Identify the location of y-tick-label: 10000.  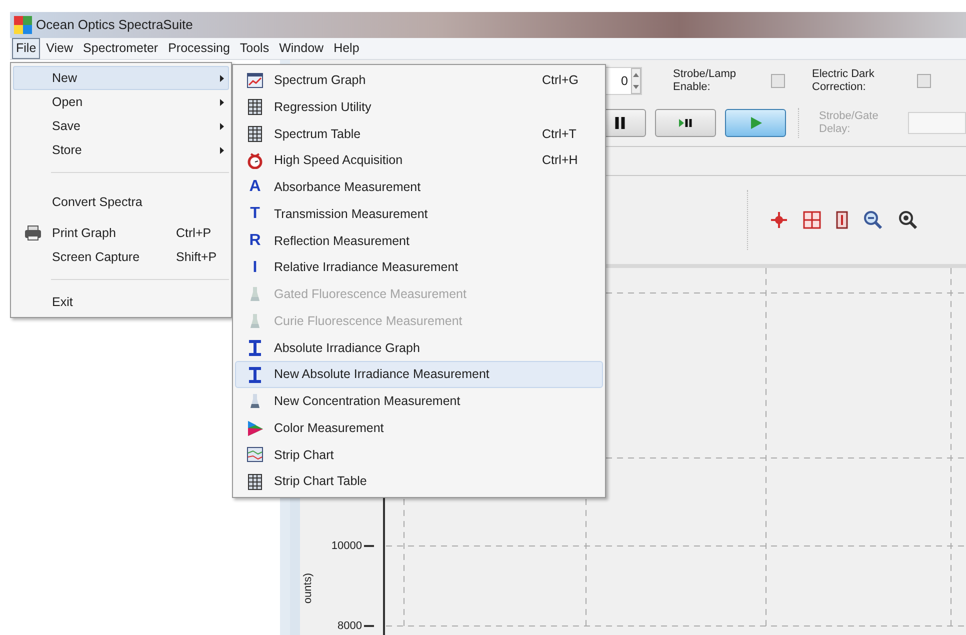
(346, 546).